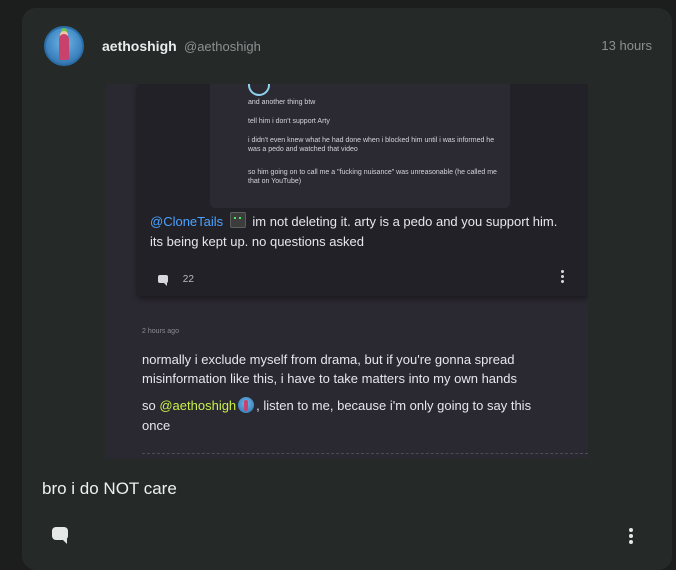 This screenshot has width=676, height=570. Describe the element at coordinates (187, 221) in the screenshot. I see `mention-clonetails: @CloneTails` at that location.